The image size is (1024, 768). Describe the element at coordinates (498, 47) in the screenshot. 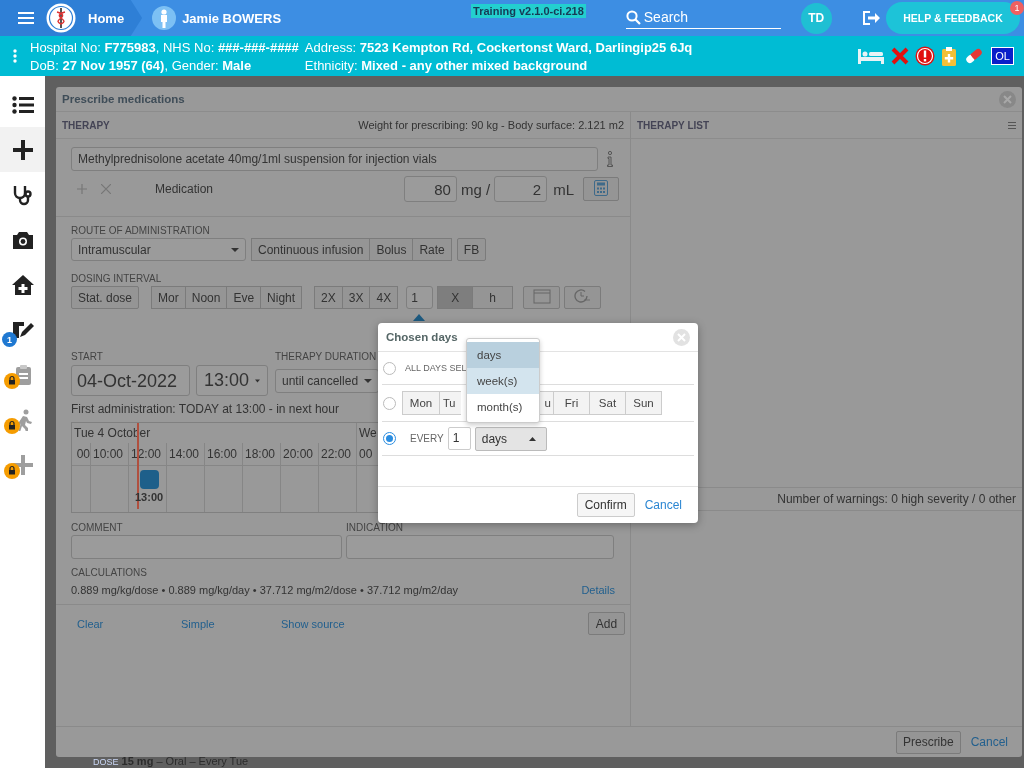

I see `patient-detail: Address: 7523 Kempton Rd, Cockertonst Ward, Darlingip25 6Jq` at that location.